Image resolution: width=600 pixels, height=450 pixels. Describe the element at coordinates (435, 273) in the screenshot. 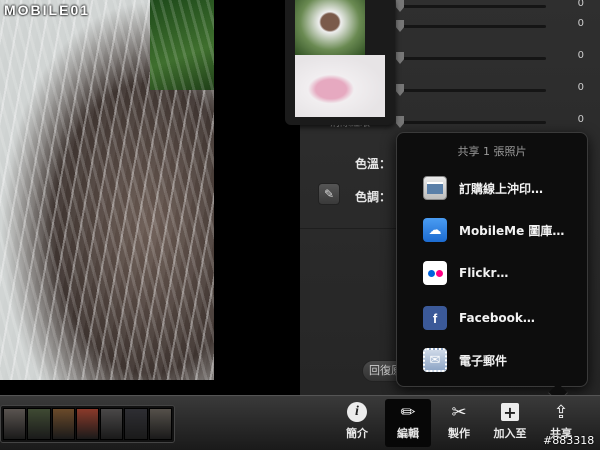

I see `flickr-icon` at that location.